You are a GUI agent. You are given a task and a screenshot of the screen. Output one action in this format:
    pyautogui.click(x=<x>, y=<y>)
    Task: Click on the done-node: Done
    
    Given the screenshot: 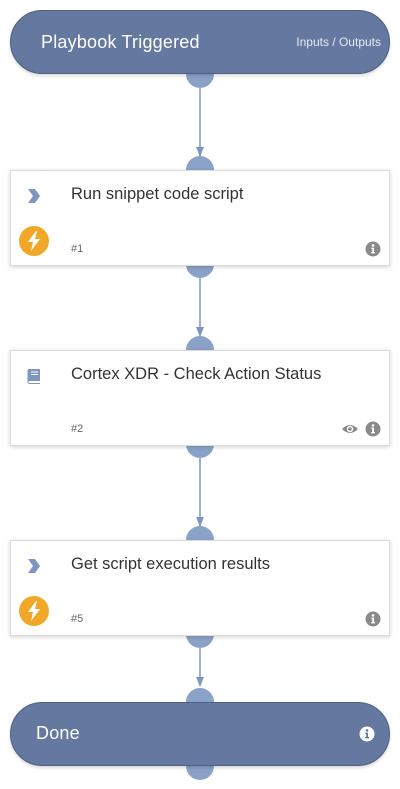 What is the action you would take?
    pyautogui.click(x=200, y=734)
    